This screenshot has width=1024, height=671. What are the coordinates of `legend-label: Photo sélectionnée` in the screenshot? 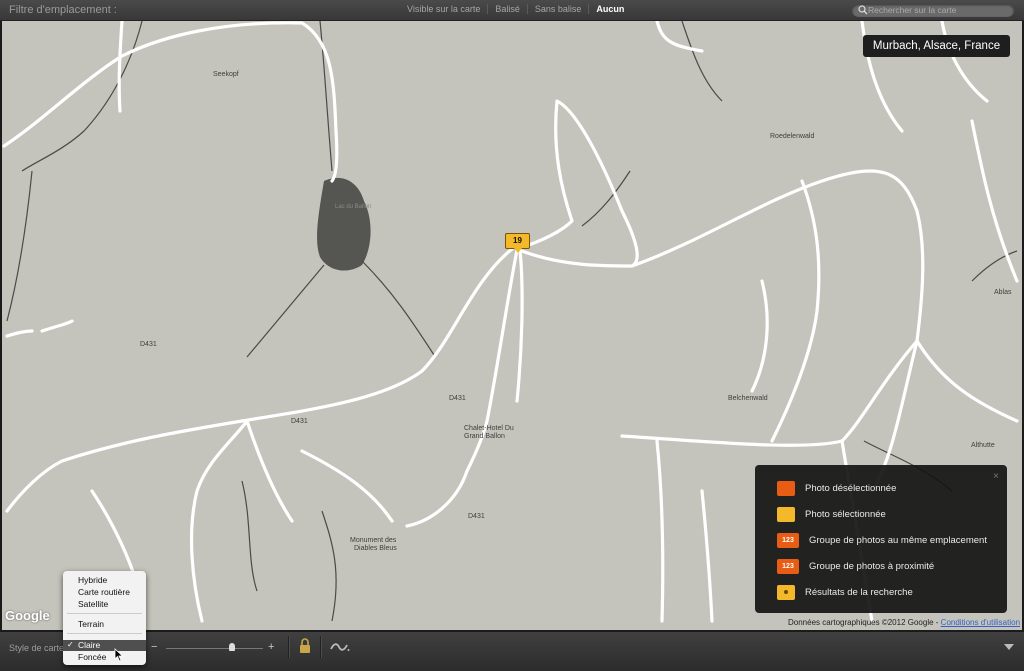 It's located at (845, 514).